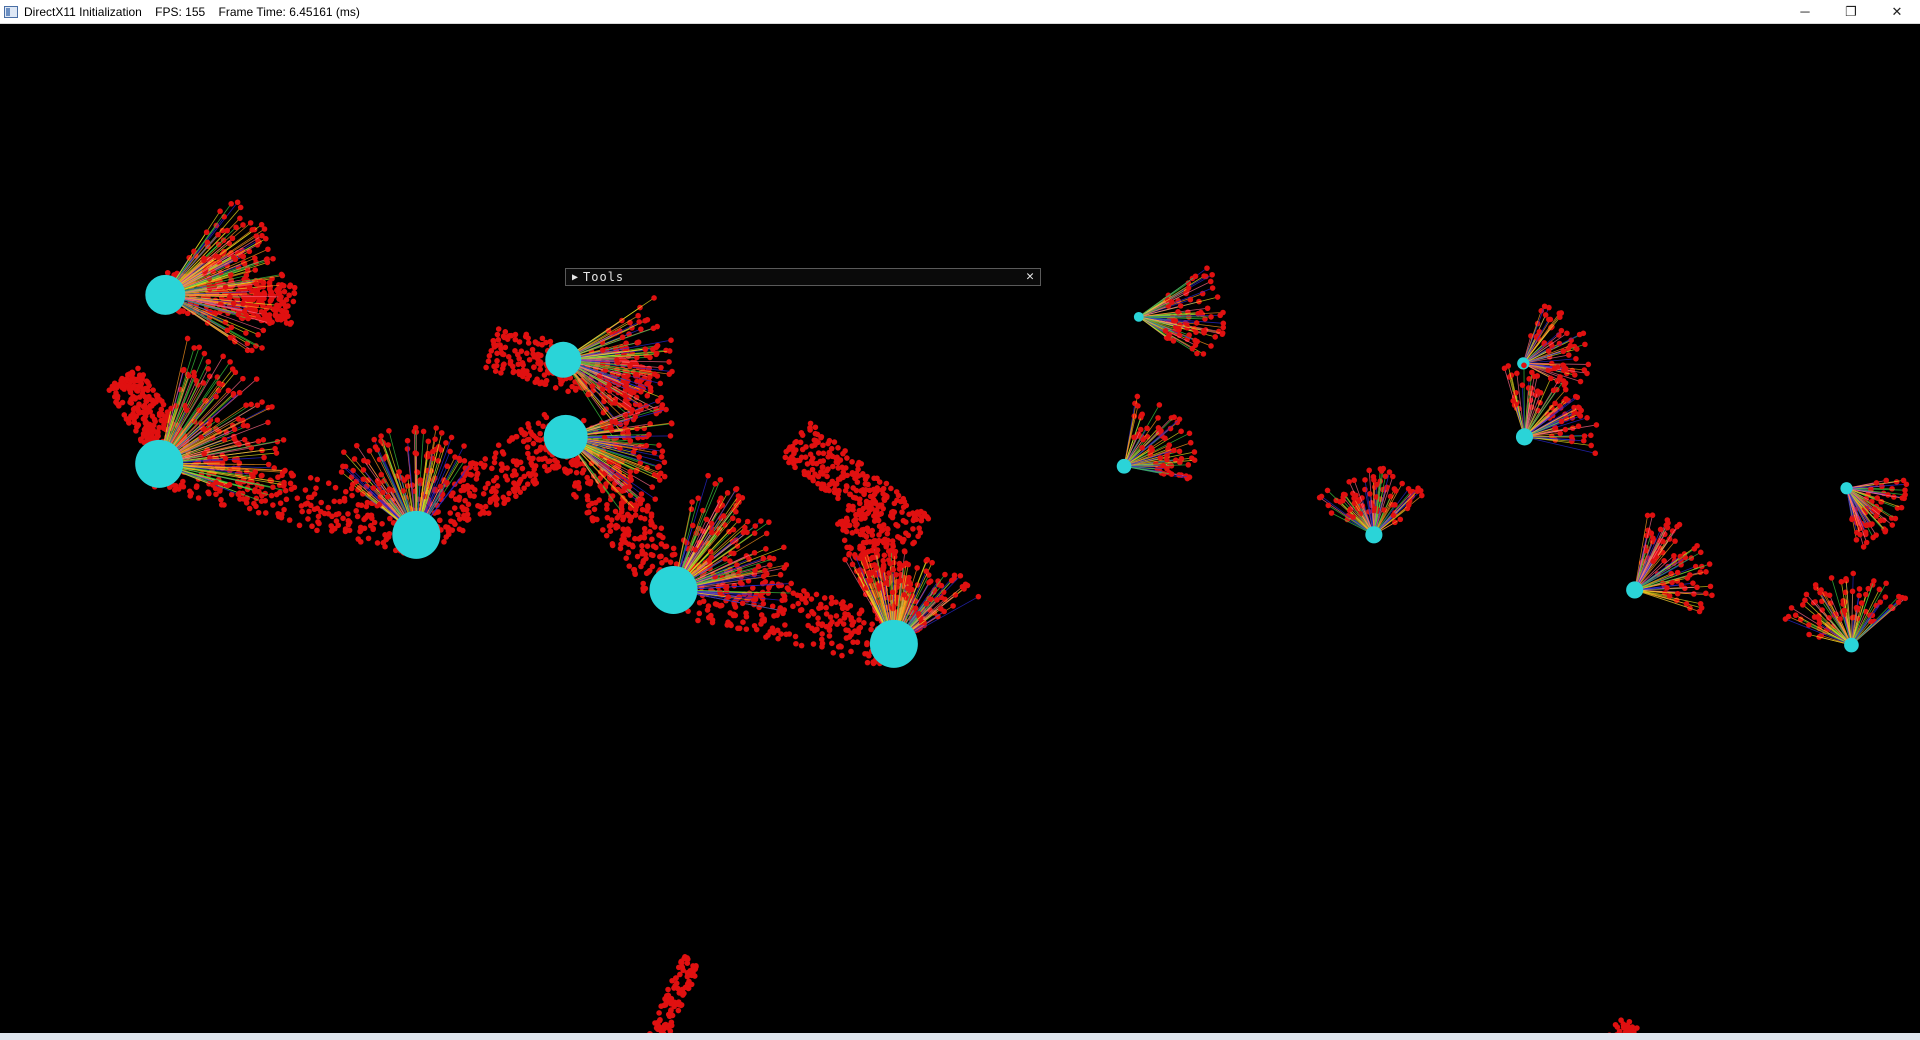 The height and width of the screenshot is (1040, 1920). What do you see at coordinates (1805, 11) in the screenshot?
I see `minimize-button: ─` at bounding box center [1805, 11].